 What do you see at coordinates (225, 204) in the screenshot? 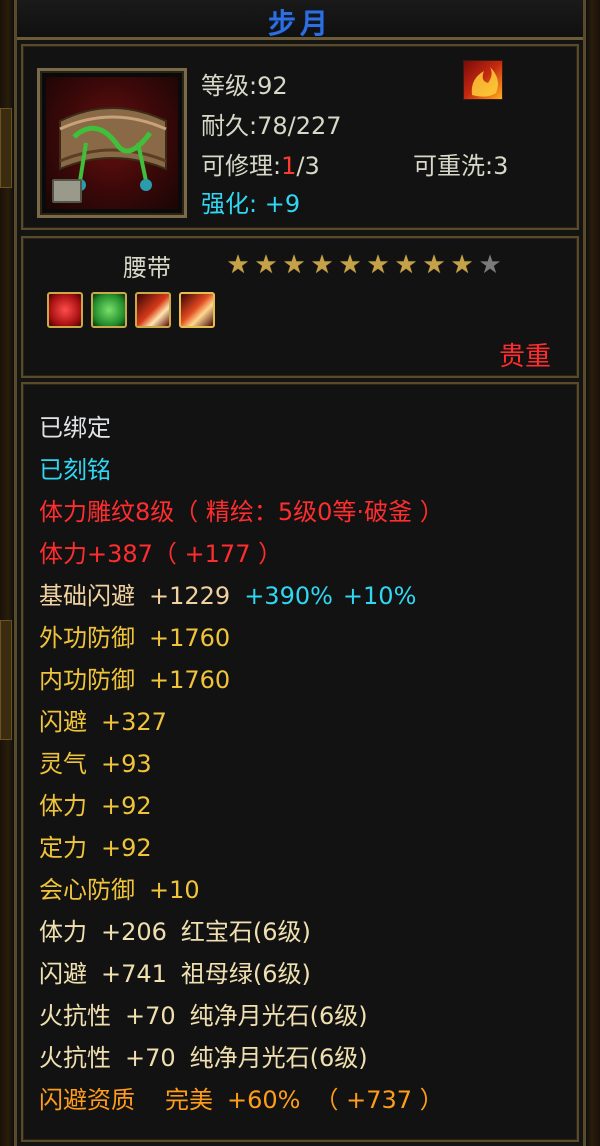
I see `enhance-label: 强化` at bounding box center [225, 204].